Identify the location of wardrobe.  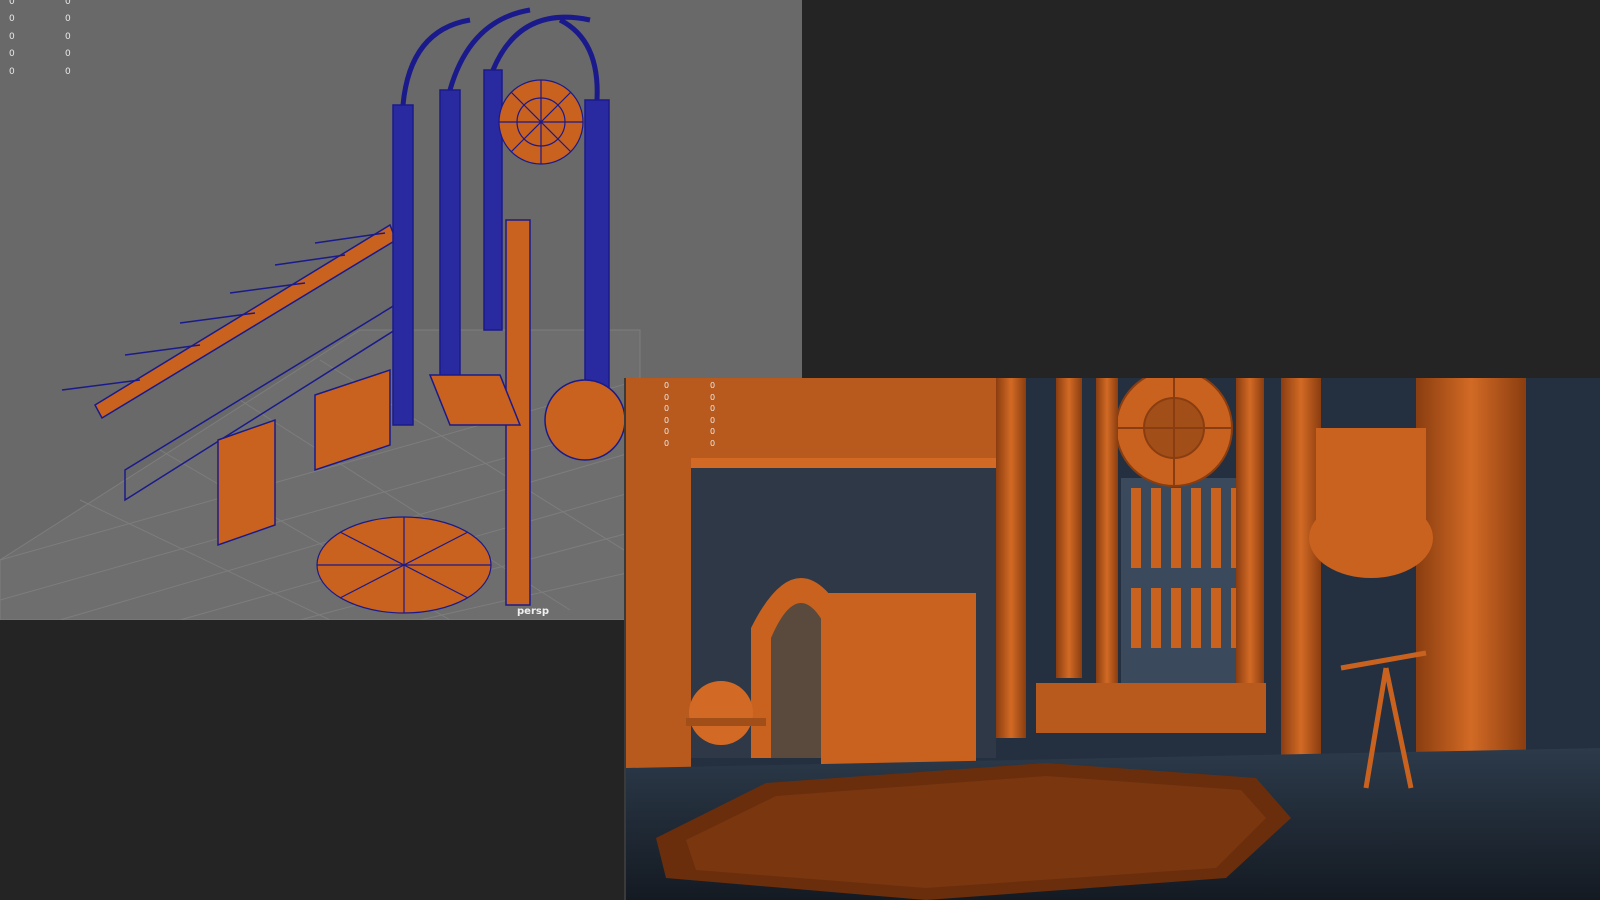
(898, 680).